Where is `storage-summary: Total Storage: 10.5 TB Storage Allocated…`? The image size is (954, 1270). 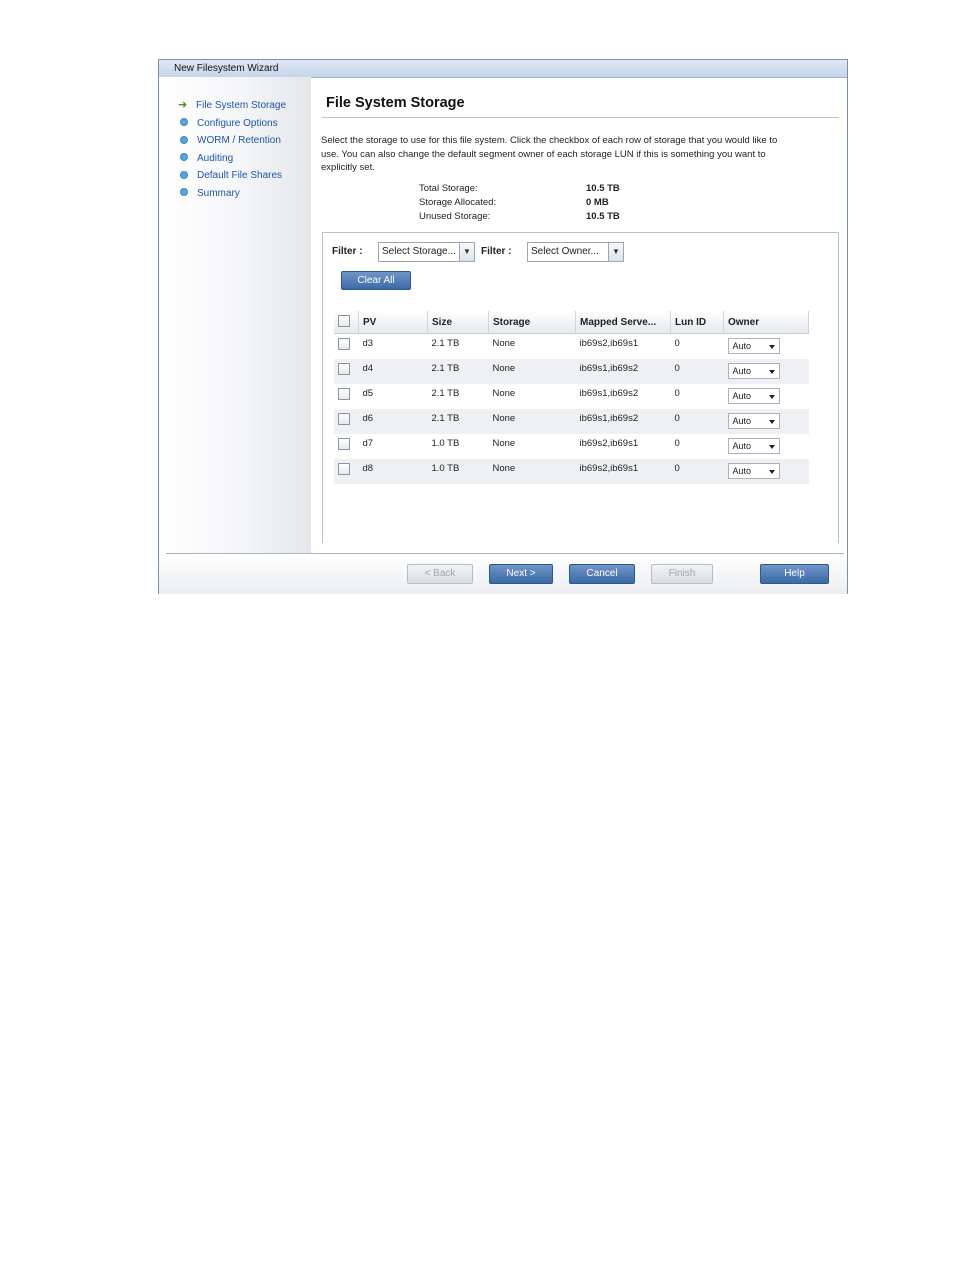
storage-summary: Total Storage: 10.5 TB Storage Allocated… is located at coordinates (529, 203).